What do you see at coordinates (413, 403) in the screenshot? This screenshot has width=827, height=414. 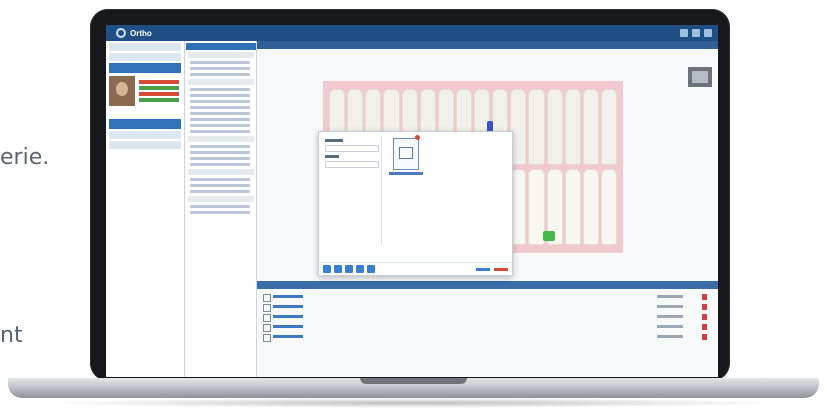 I see `laptop-shadow` at bounding box center [413, 403].